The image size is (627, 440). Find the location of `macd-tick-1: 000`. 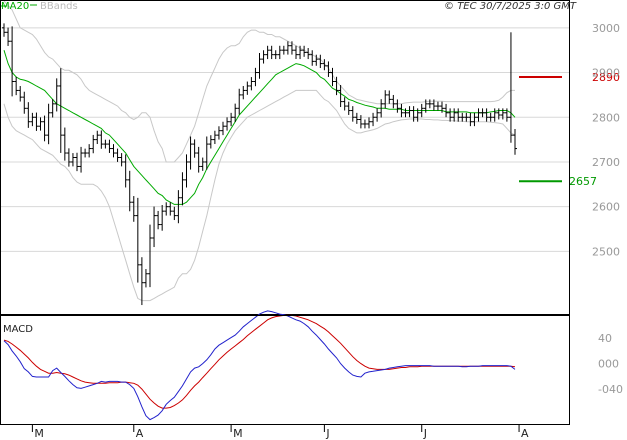

macd-tick-1: 000 is located at coordinates (608, 364).